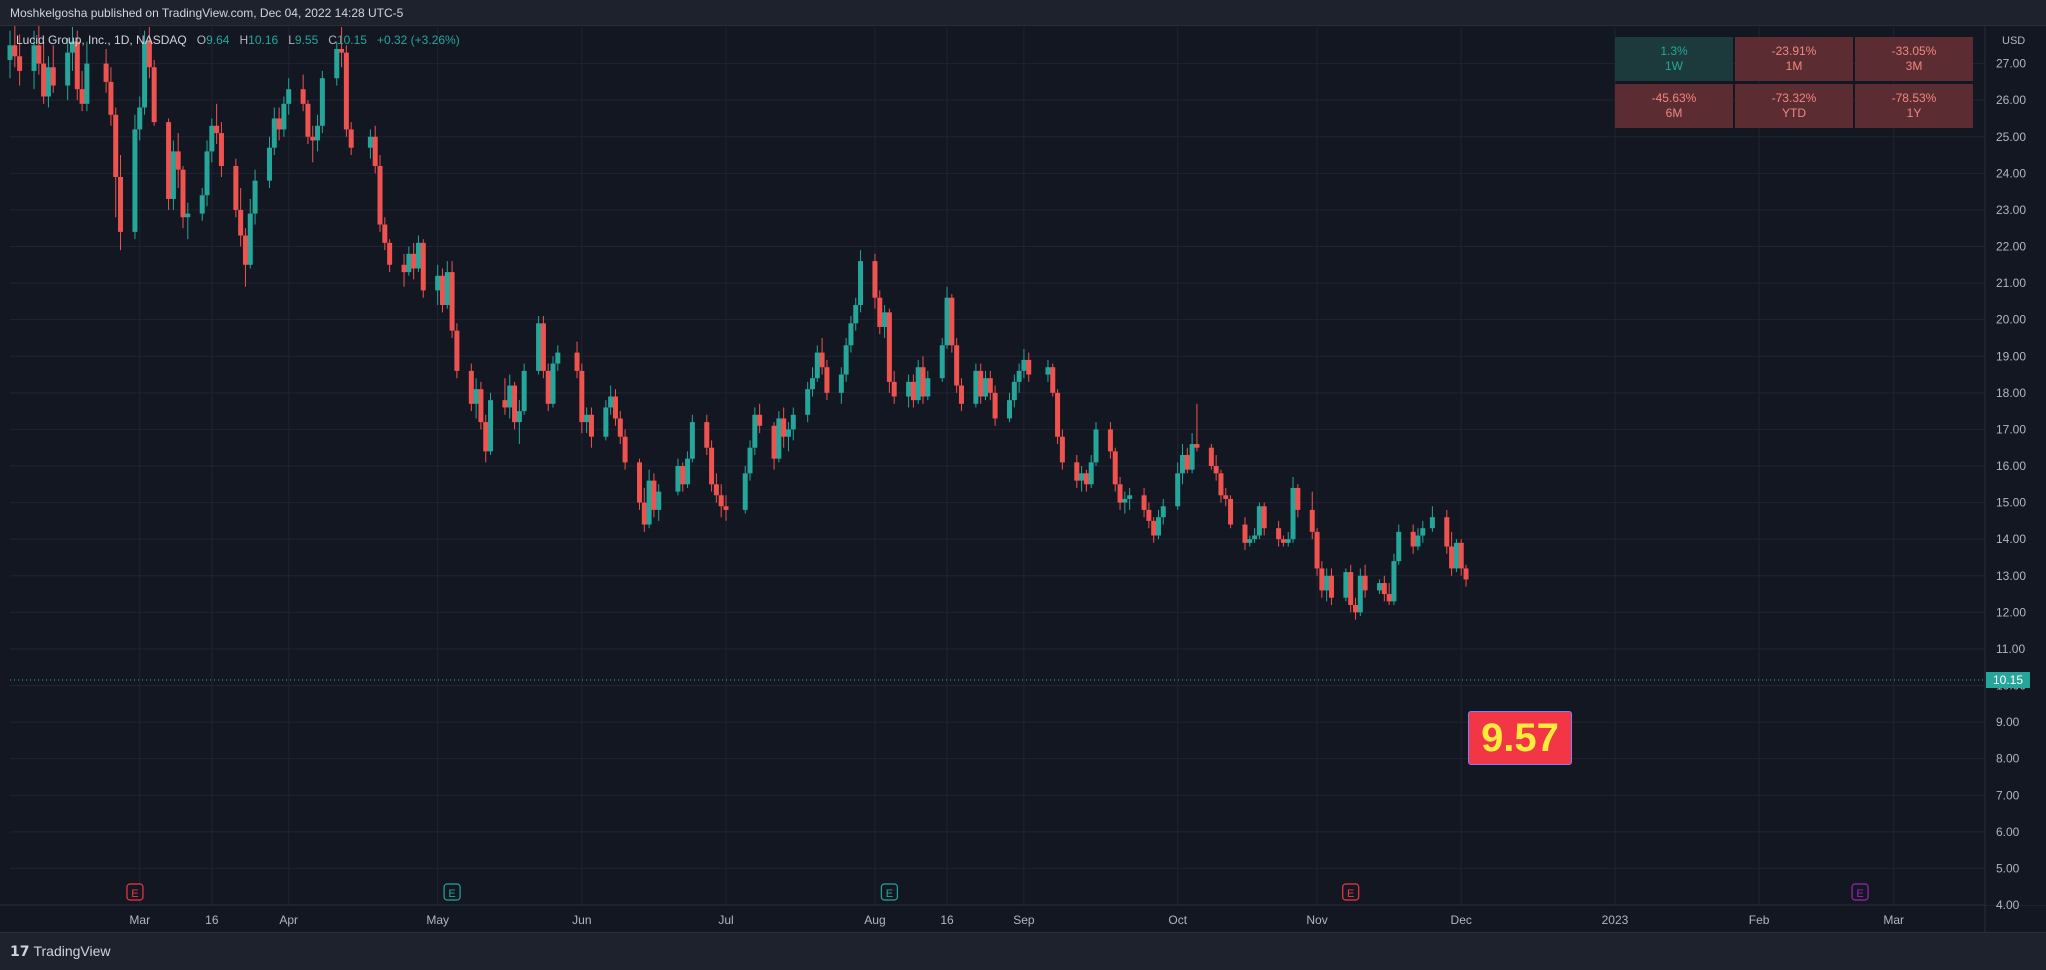 This screenshot has height=970, width=2046. I want to click on price-annotation: 9.57, so click(1520, 738).